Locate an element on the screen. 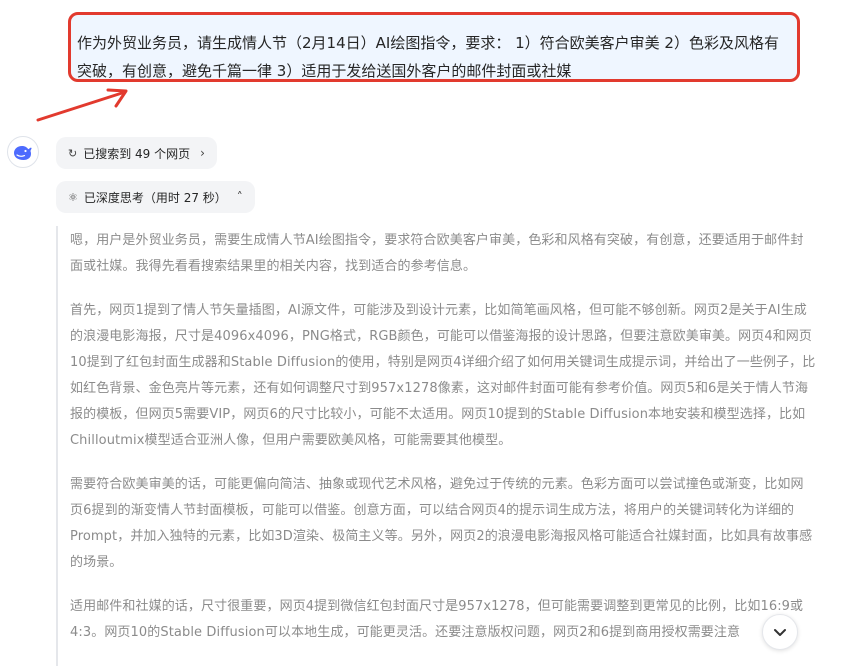  whale-logo-icon is located at coordinates (23, 153).